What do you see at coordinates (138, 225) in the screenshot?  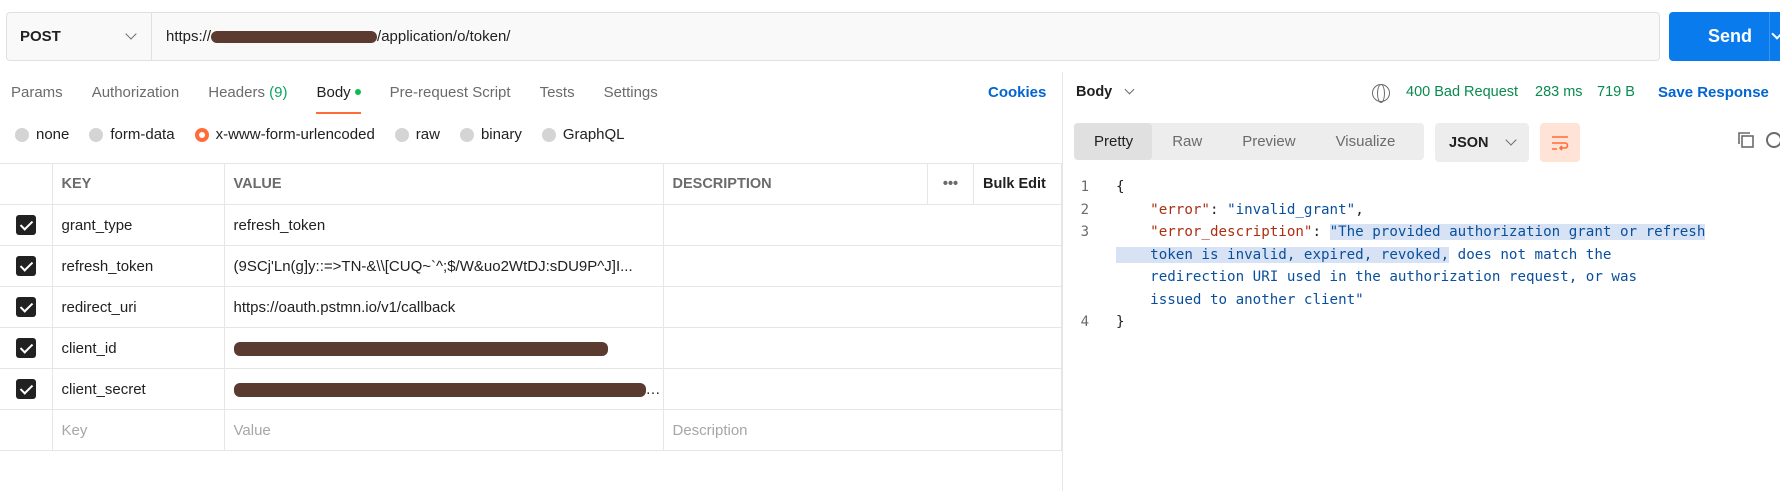 I see `row-key: grant_type` at bounding box center [138, 225].